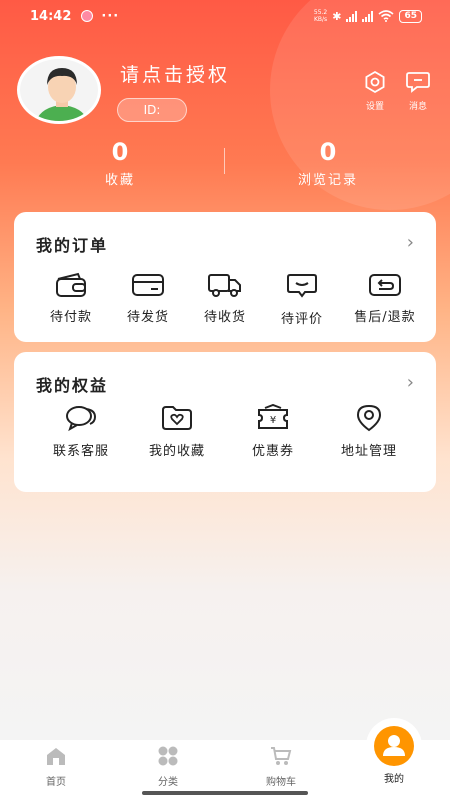 This screenshot has height=800, width=450. I want to click on network-speed: 55.2 KB/s, so click(320, 16).